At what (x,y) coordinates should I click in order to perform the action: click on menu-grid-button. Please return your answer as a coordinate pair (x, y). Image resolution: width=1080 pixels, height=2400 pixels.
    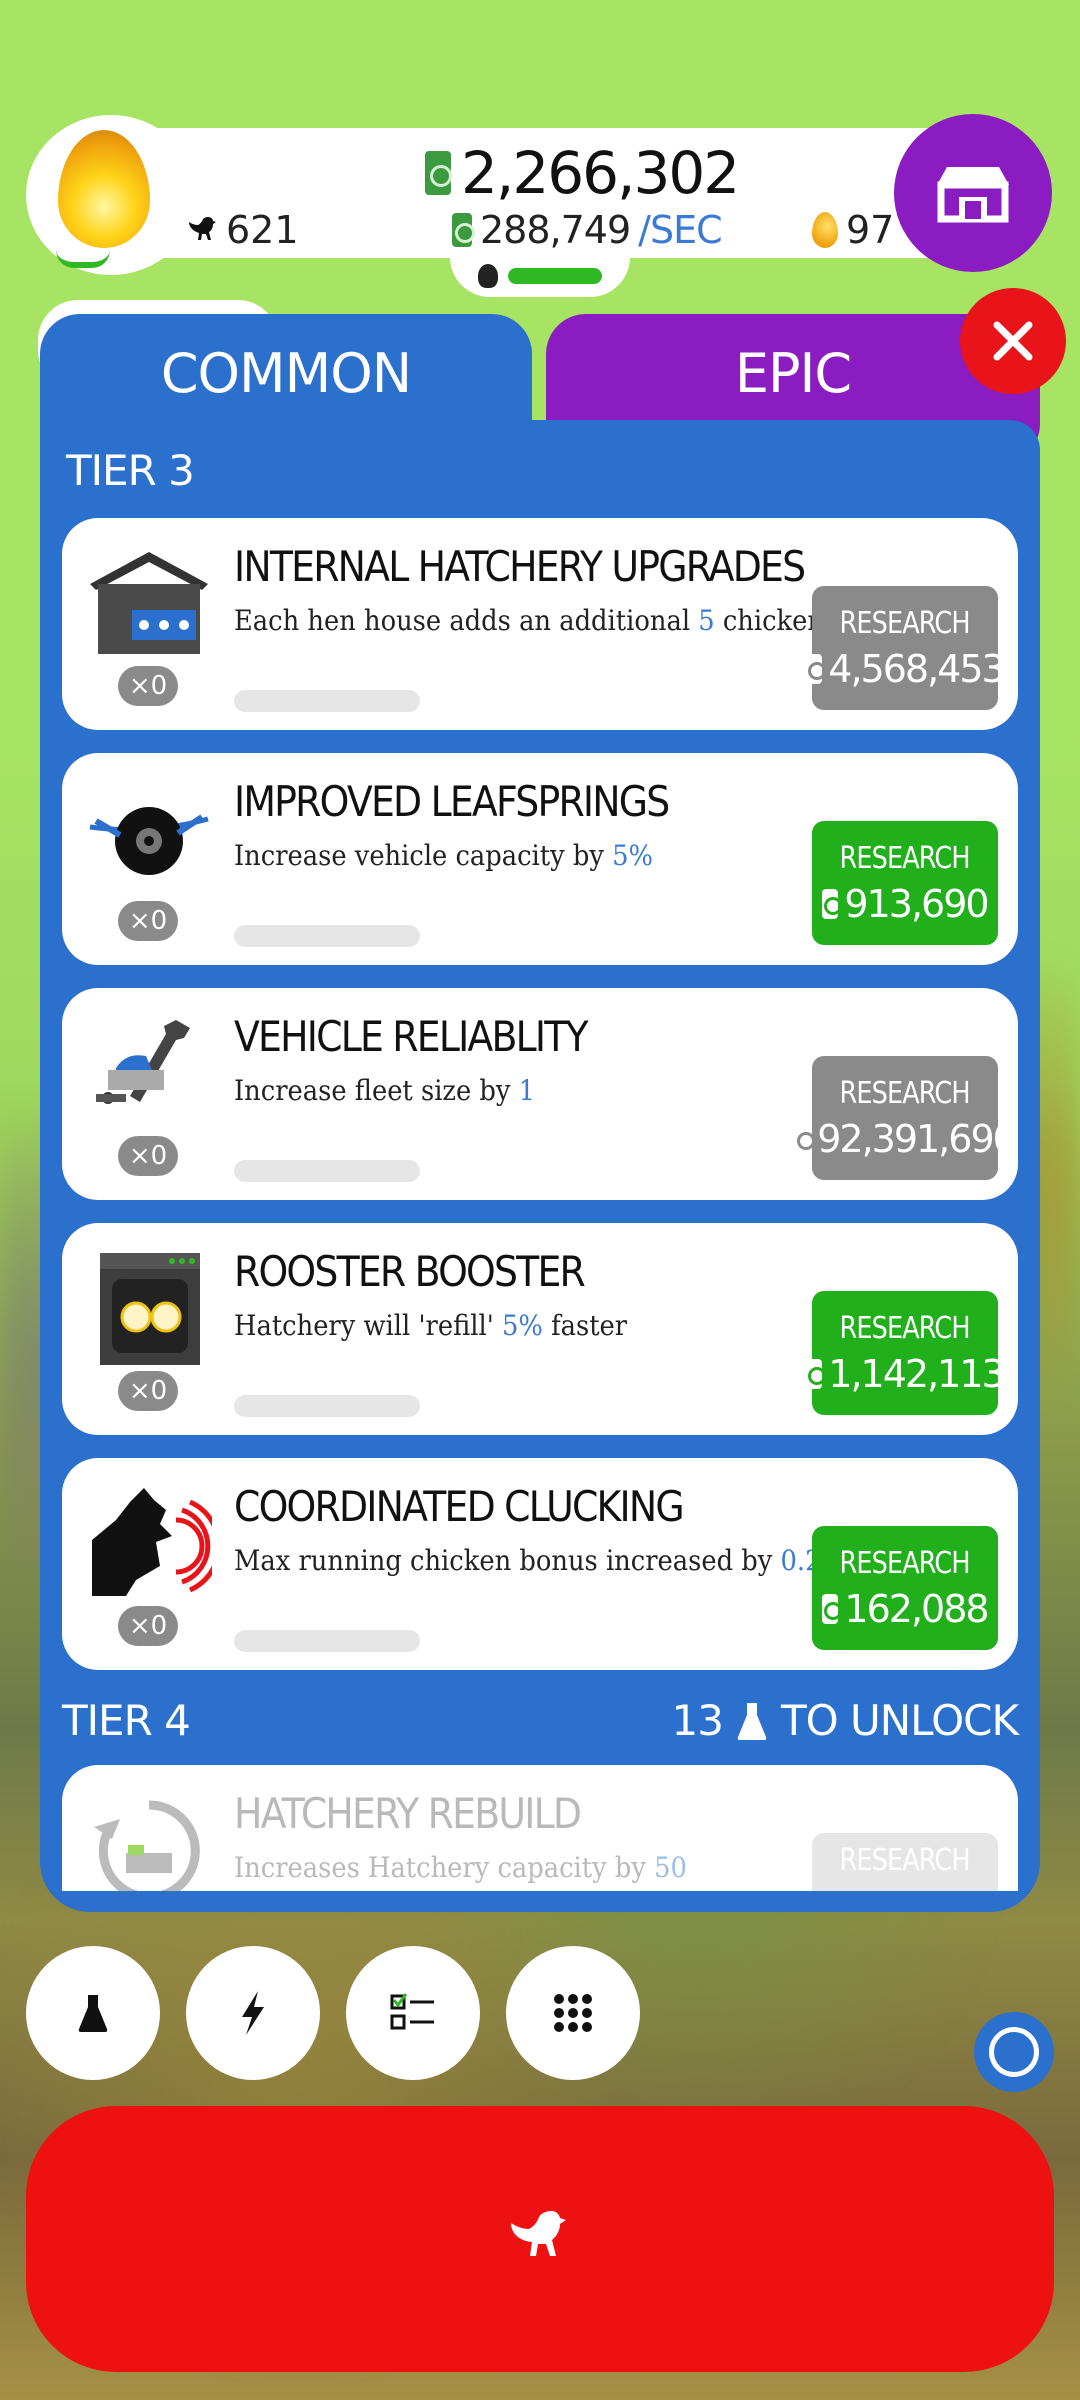
    Looking at the image, I should click on (573, 2013).